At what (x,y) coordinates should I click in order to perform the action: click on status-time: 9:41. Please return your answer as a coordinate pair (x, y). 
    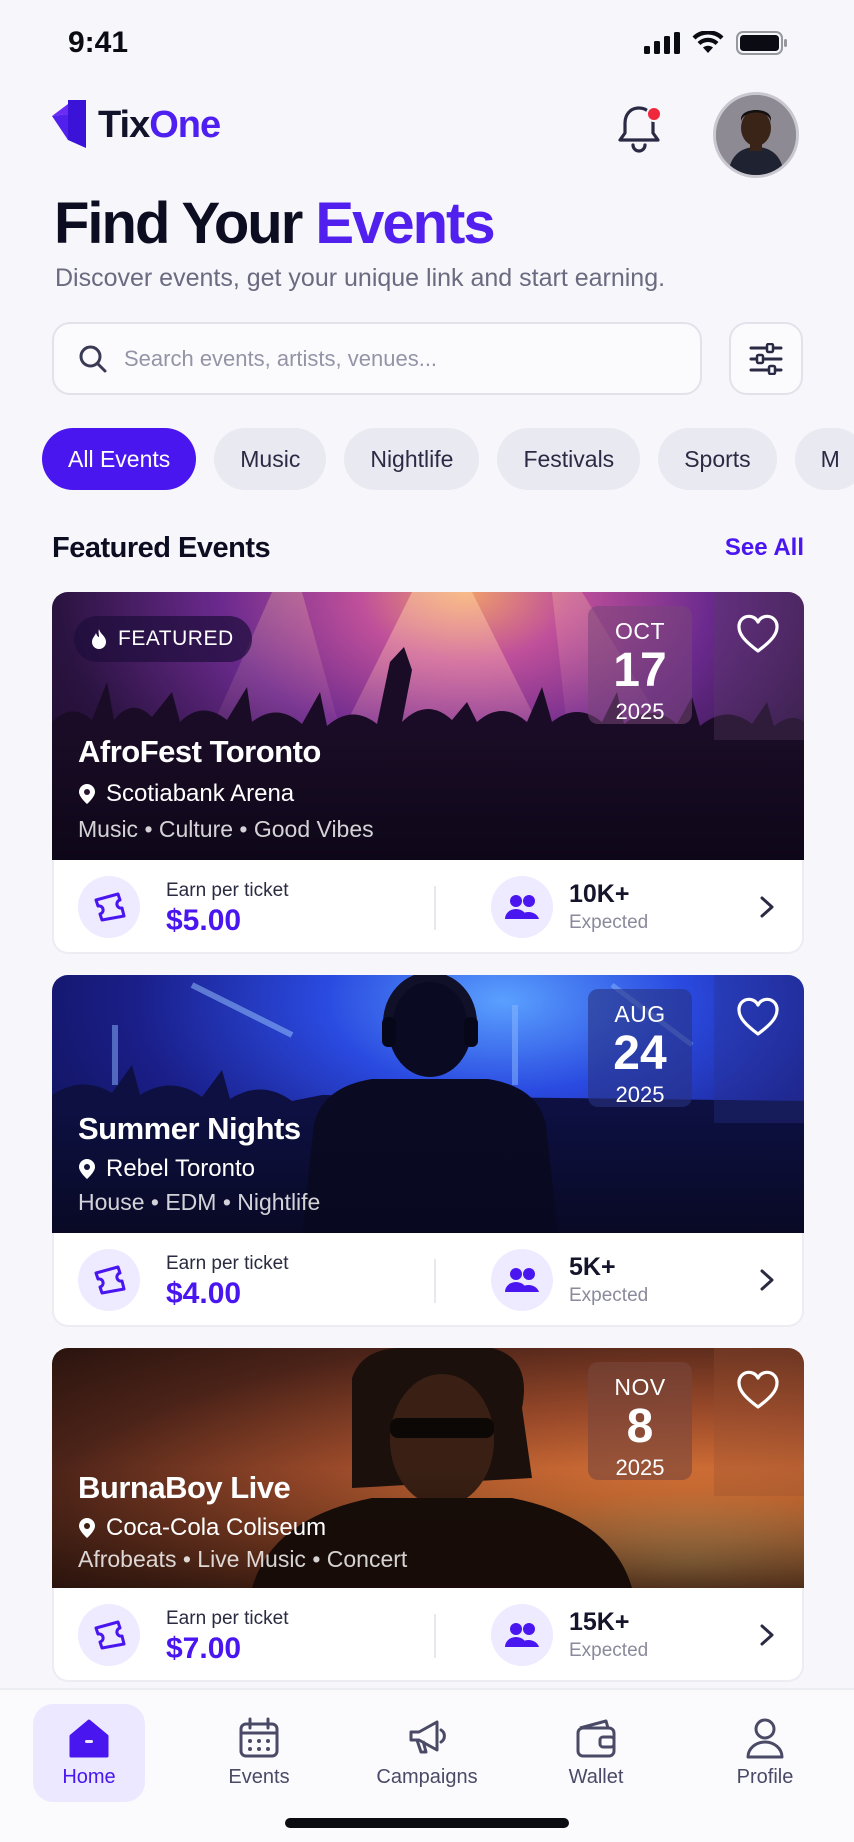
    Looking at the image, I should click on (98, 42).